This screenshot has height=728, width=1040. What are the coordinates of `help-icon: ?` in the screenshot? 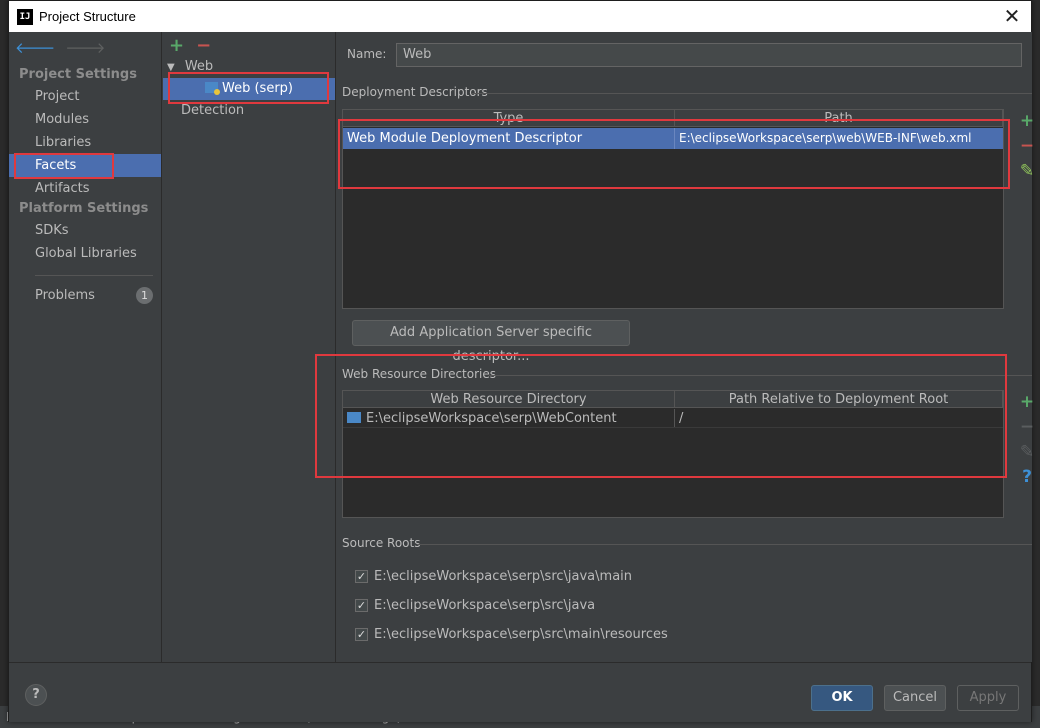 It's located at (1027, 477).